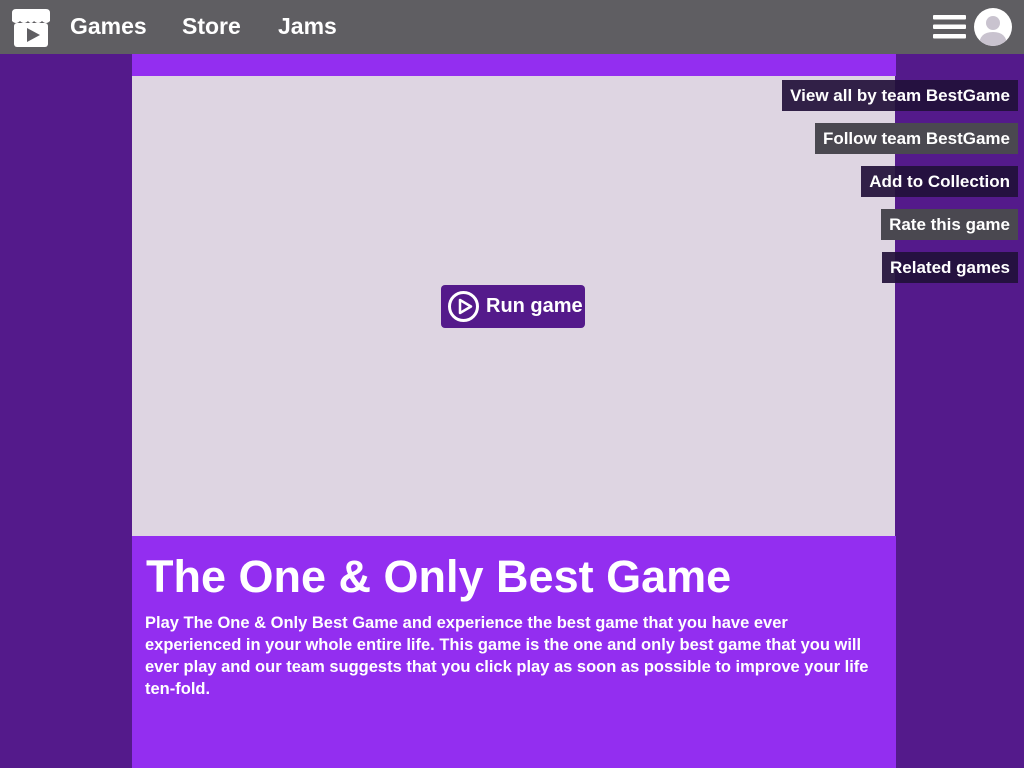 The height and width of the screenshot is (768, 1024). Describe the element at coordinates (463, 306) in the screenshot. I see `play-circle-icon` at that location.